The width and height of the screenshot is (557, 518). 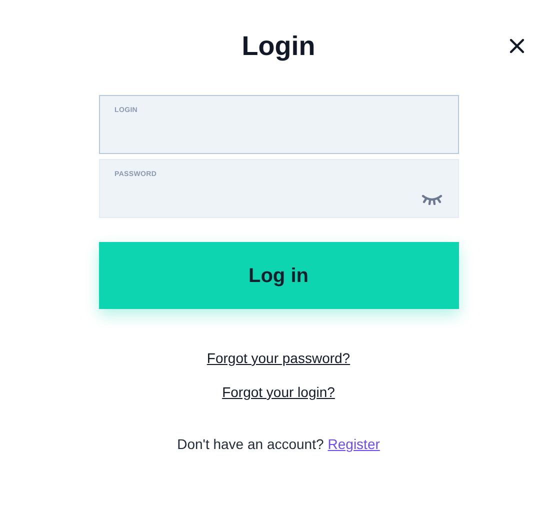 I want to click on close-button, so click(x=517, y=46).